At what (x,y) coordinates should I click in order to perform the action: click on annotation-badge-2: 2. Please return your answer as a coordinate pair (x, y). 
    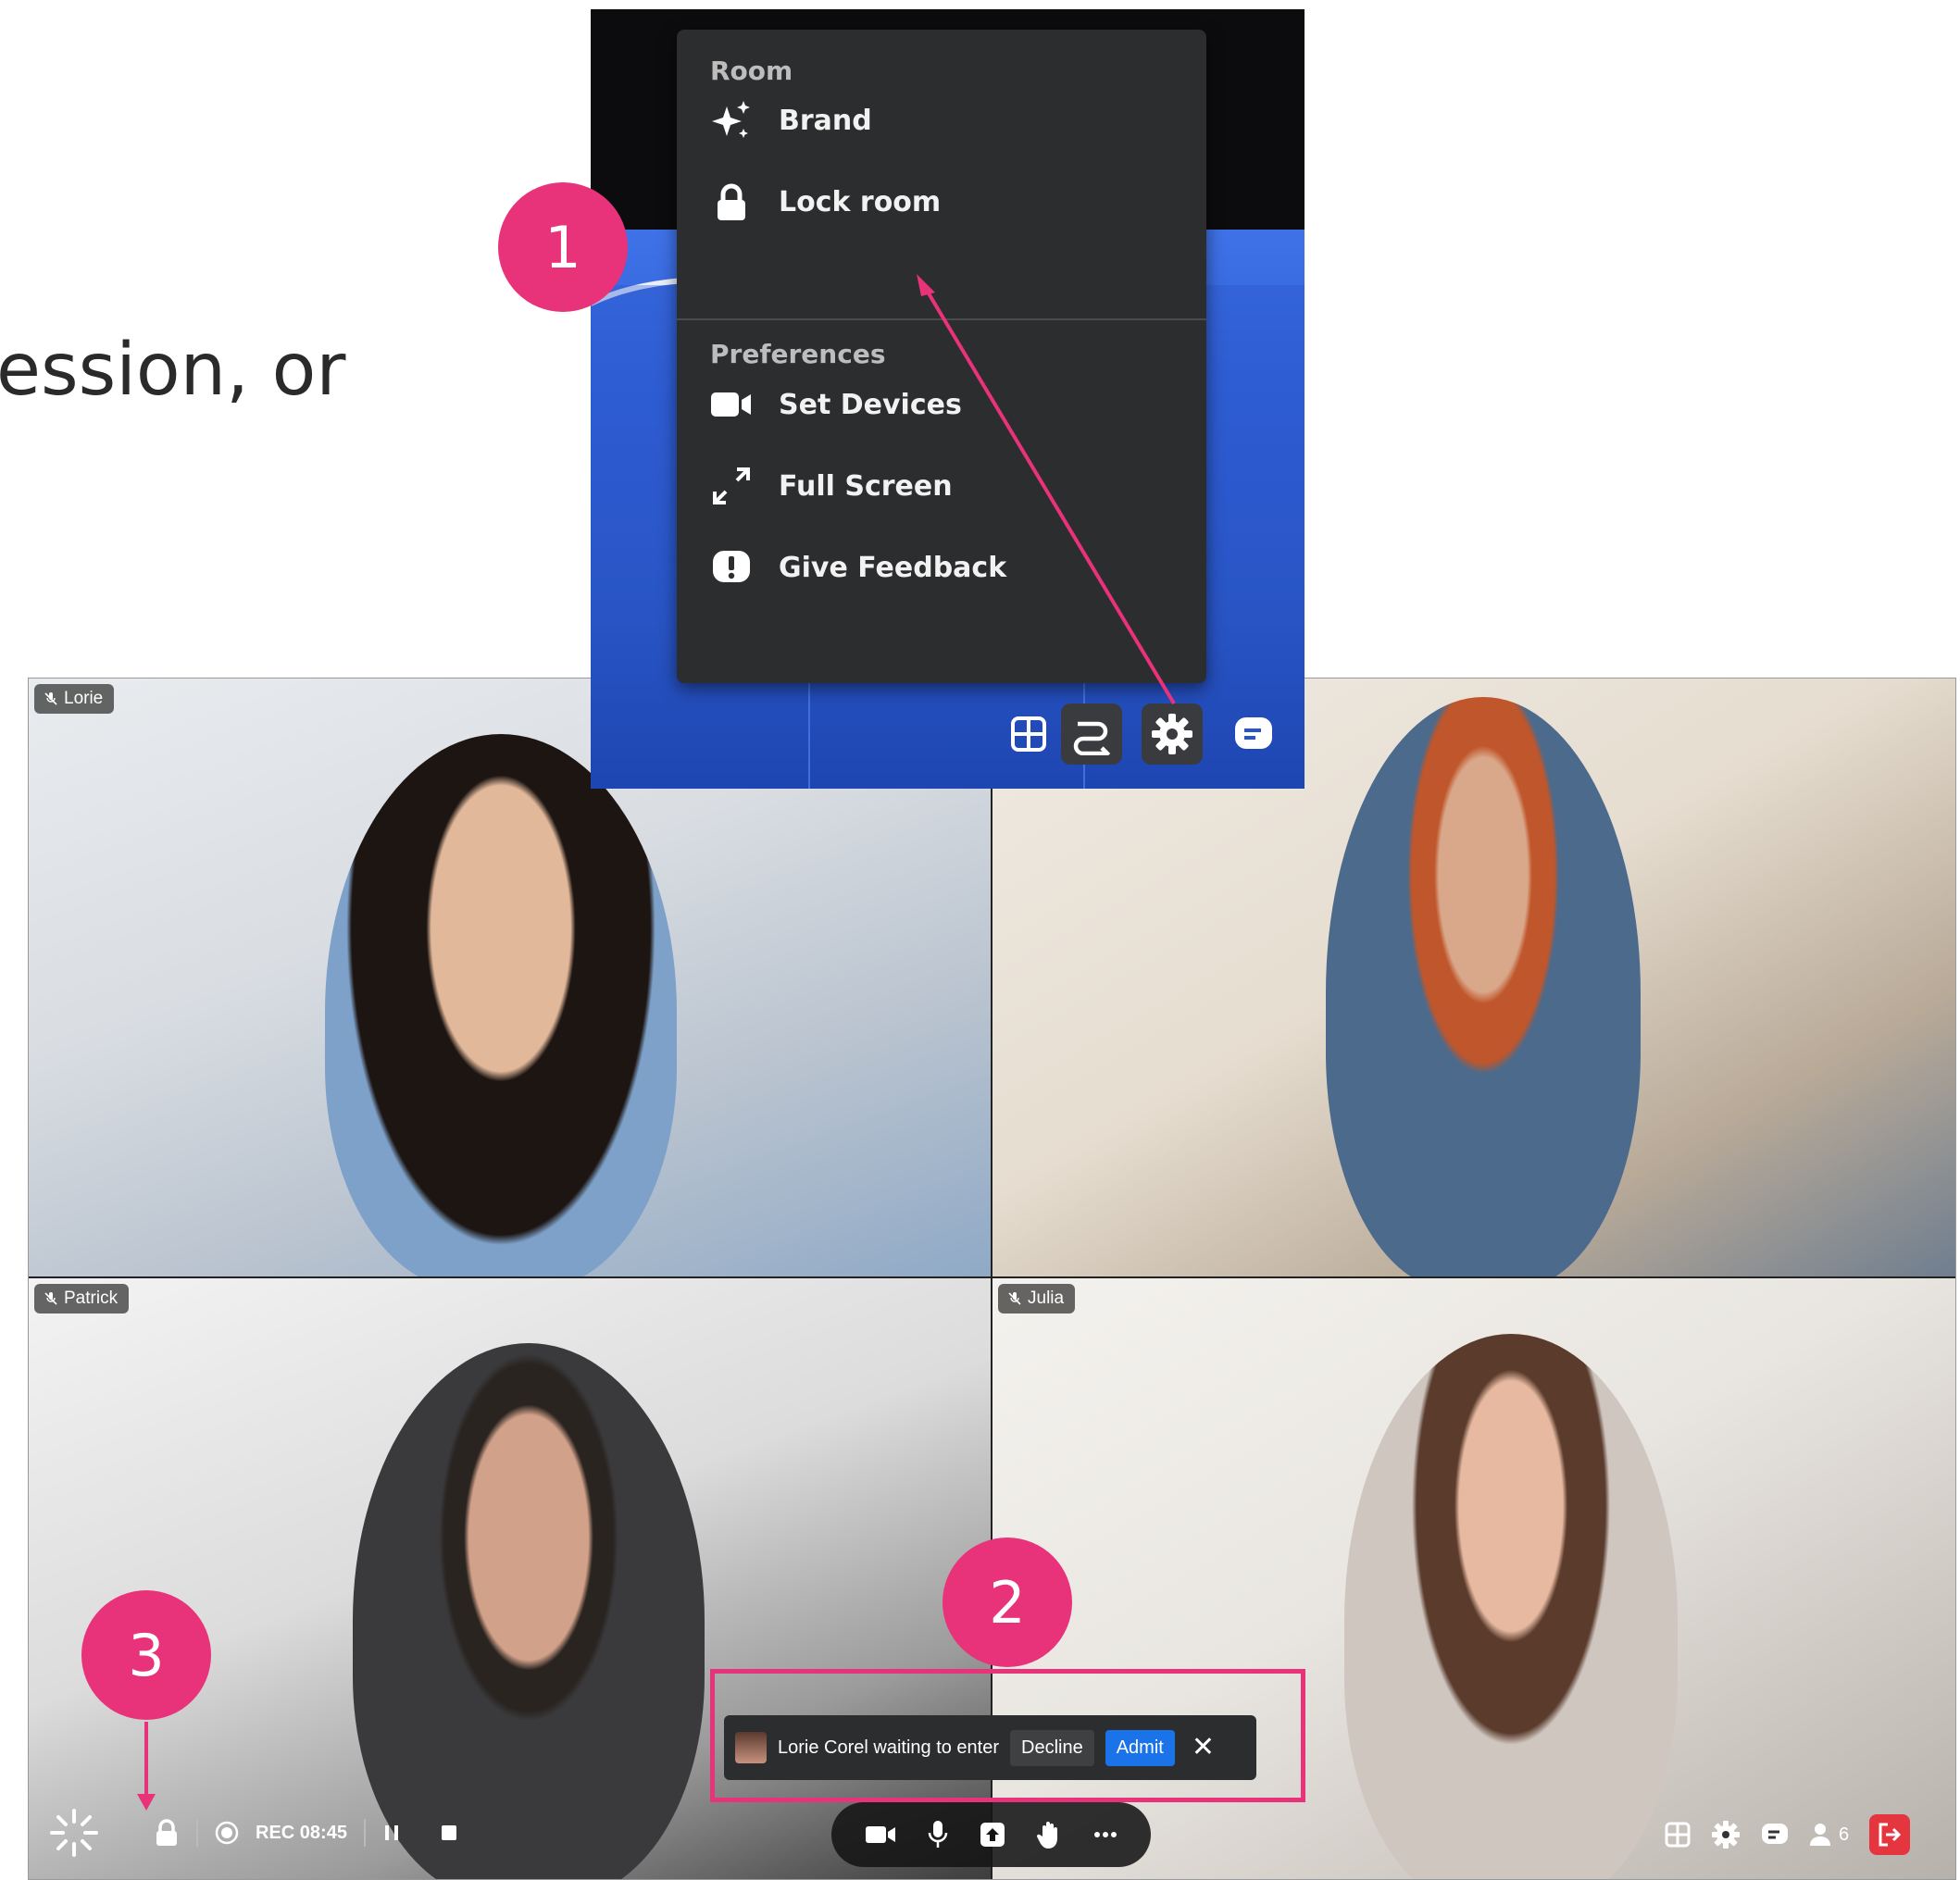
    Looking at the image, I should click on (1007, 1603).